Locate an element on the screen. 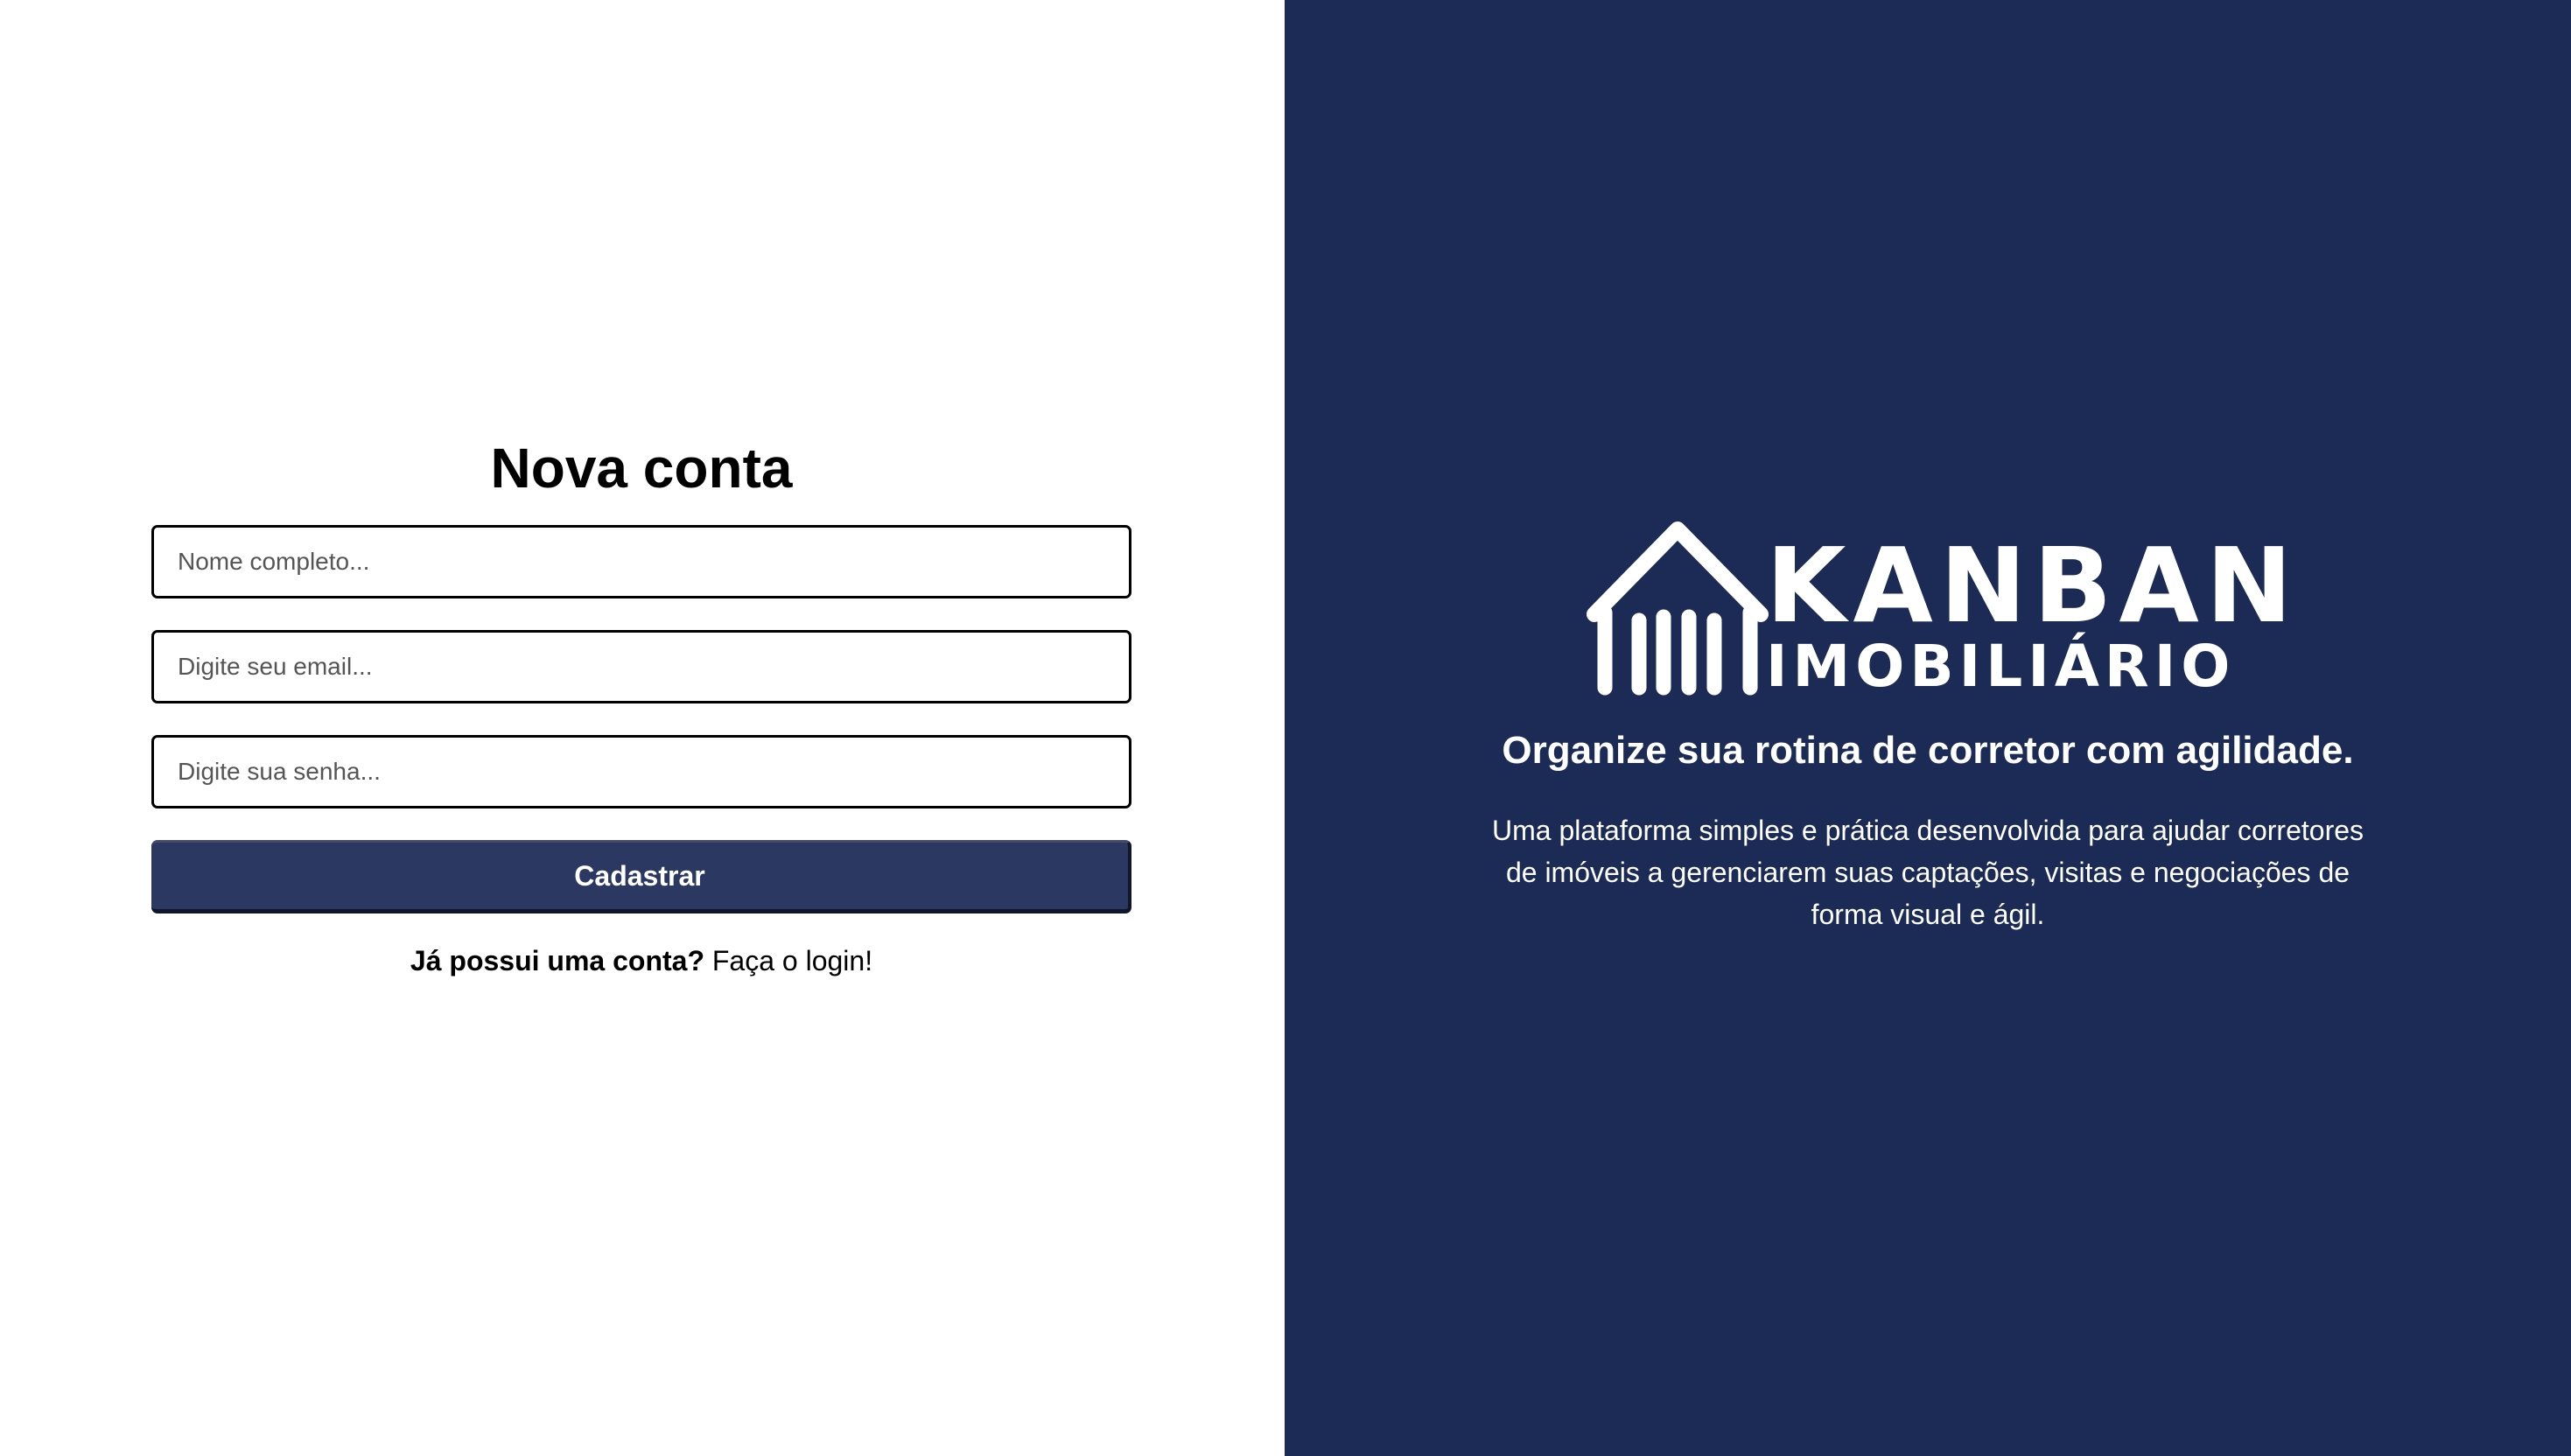  register-button: Cadastrar is located at coordinates (641, 877).